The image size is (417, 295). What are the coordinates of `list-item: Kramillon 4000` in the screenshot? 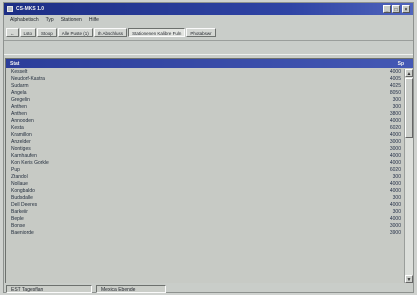 It's located at (205, 135).